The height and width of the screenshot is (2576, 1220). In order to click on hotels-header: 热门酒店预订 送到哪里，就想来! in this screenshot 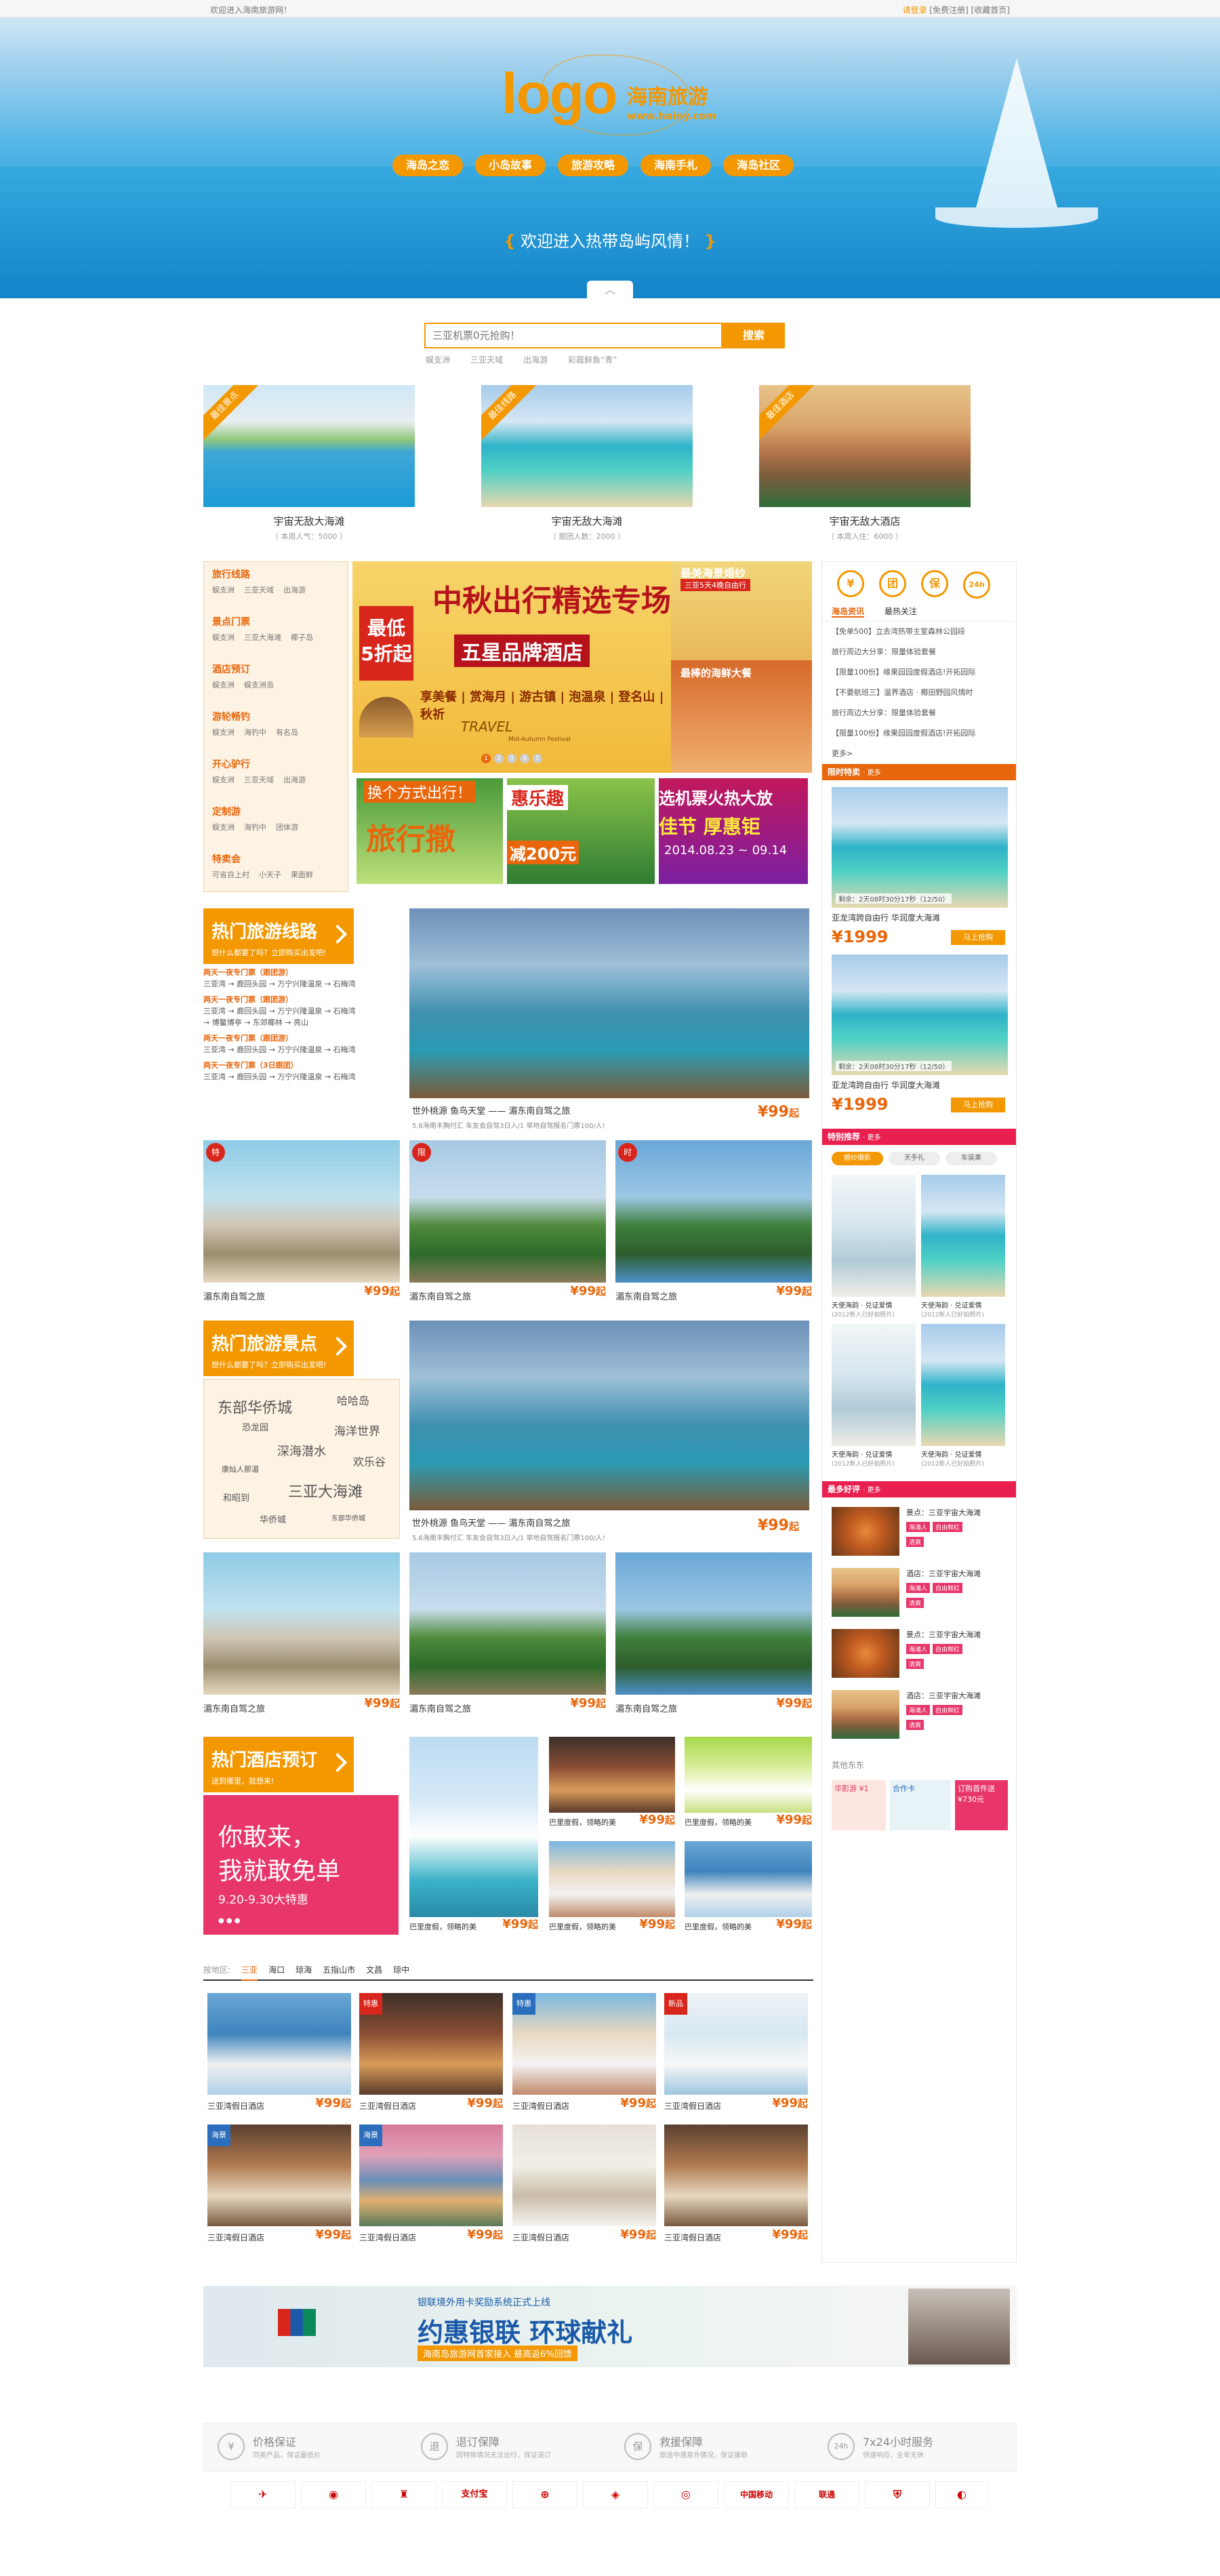, I will do `click(279, 1764)`.